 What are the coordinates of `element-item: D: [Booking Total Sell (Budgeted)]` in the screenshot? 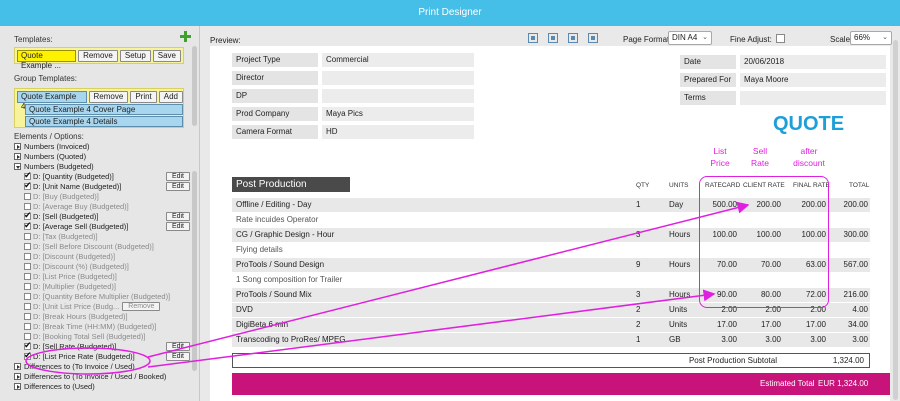 It's located at (102, 336).